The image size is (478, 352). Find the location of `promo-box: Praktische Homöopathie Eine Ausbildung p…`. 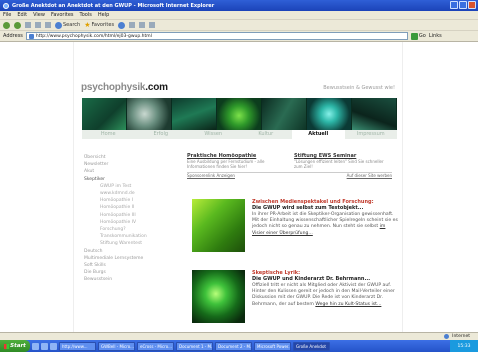

promo-box: Praktische Homöopathie Eine Ausbildung p… is located at coordinates (236, 161).